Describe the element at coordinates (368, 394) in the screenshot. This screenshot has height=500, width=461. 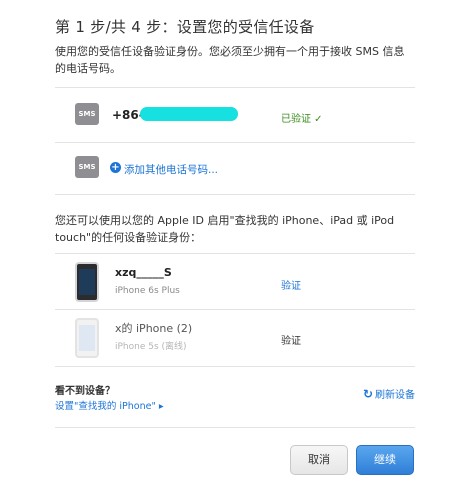
I see `refresh-icon: ↻` at that location.